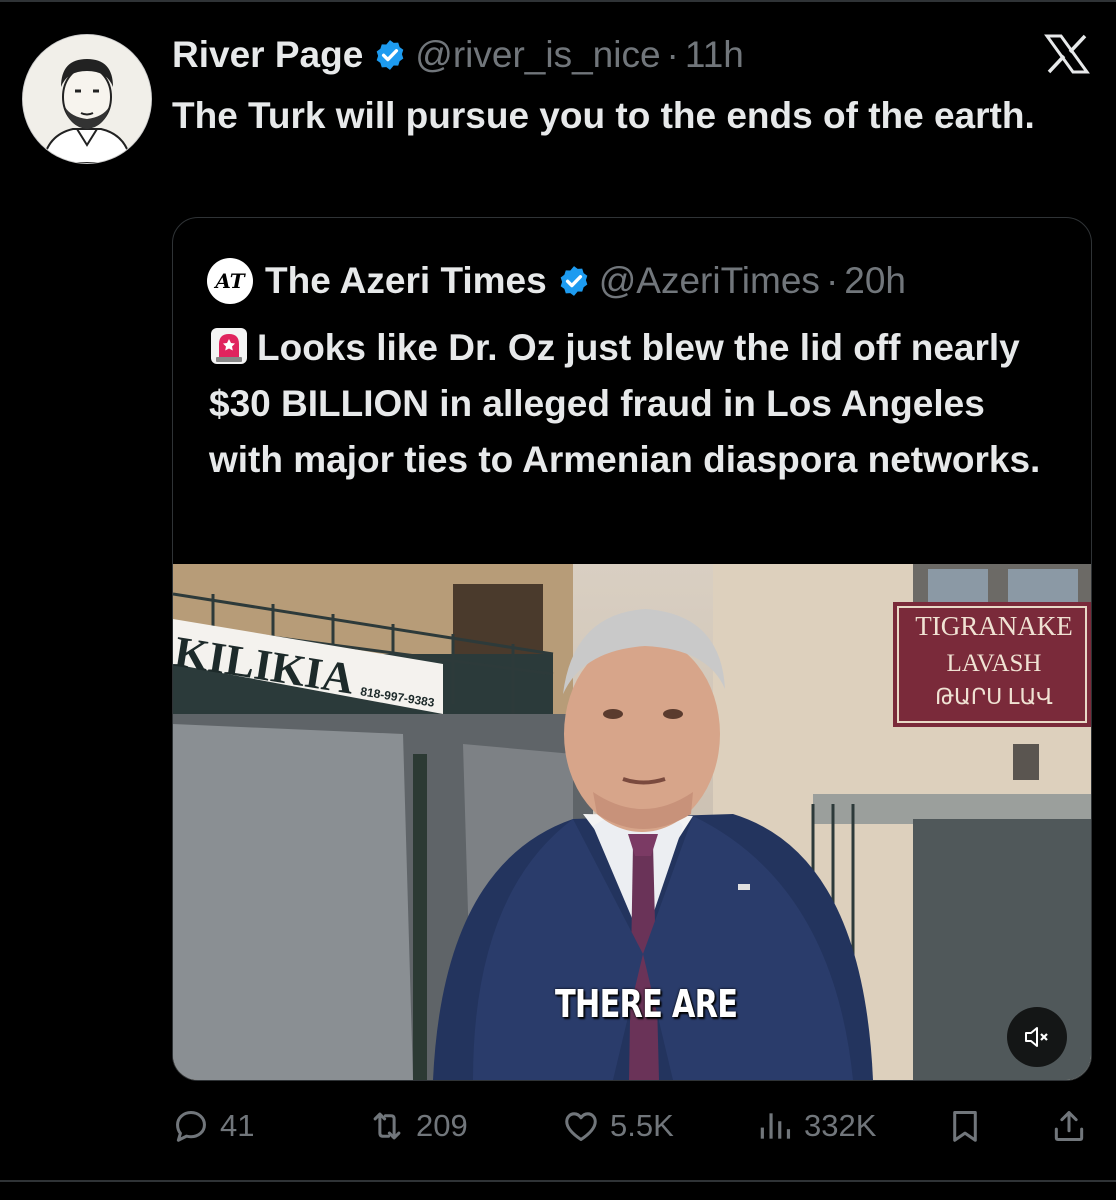 The width and height of the screenshot is (1116, 1200). I want to click on quoted-author-name: The Azeri Times, so click(406, 281).